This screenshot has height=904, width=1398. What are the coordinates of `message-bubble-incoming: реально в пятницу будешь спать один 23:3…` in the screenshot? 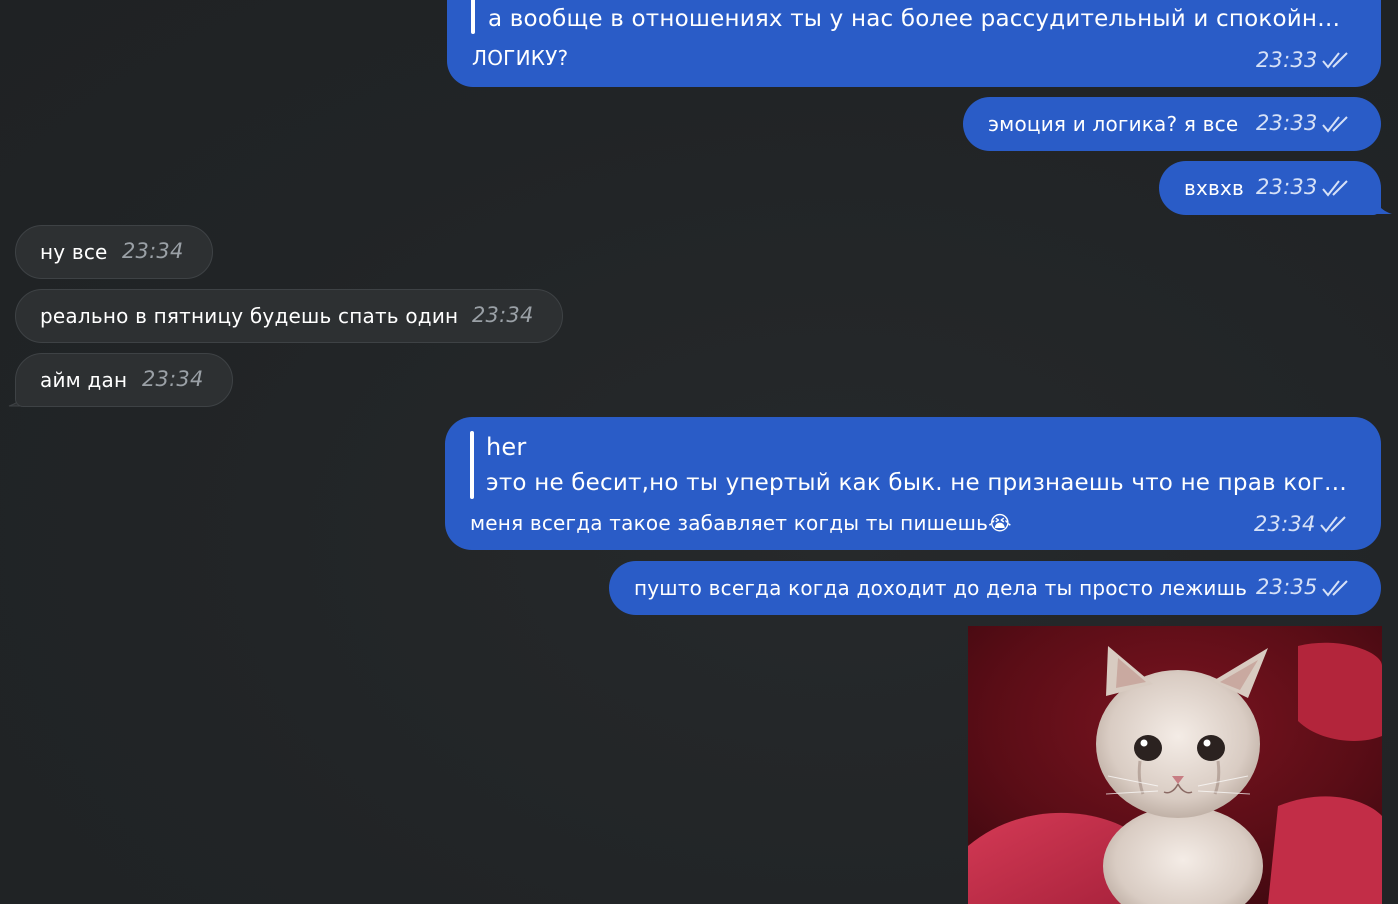 It's located at (289, 316).